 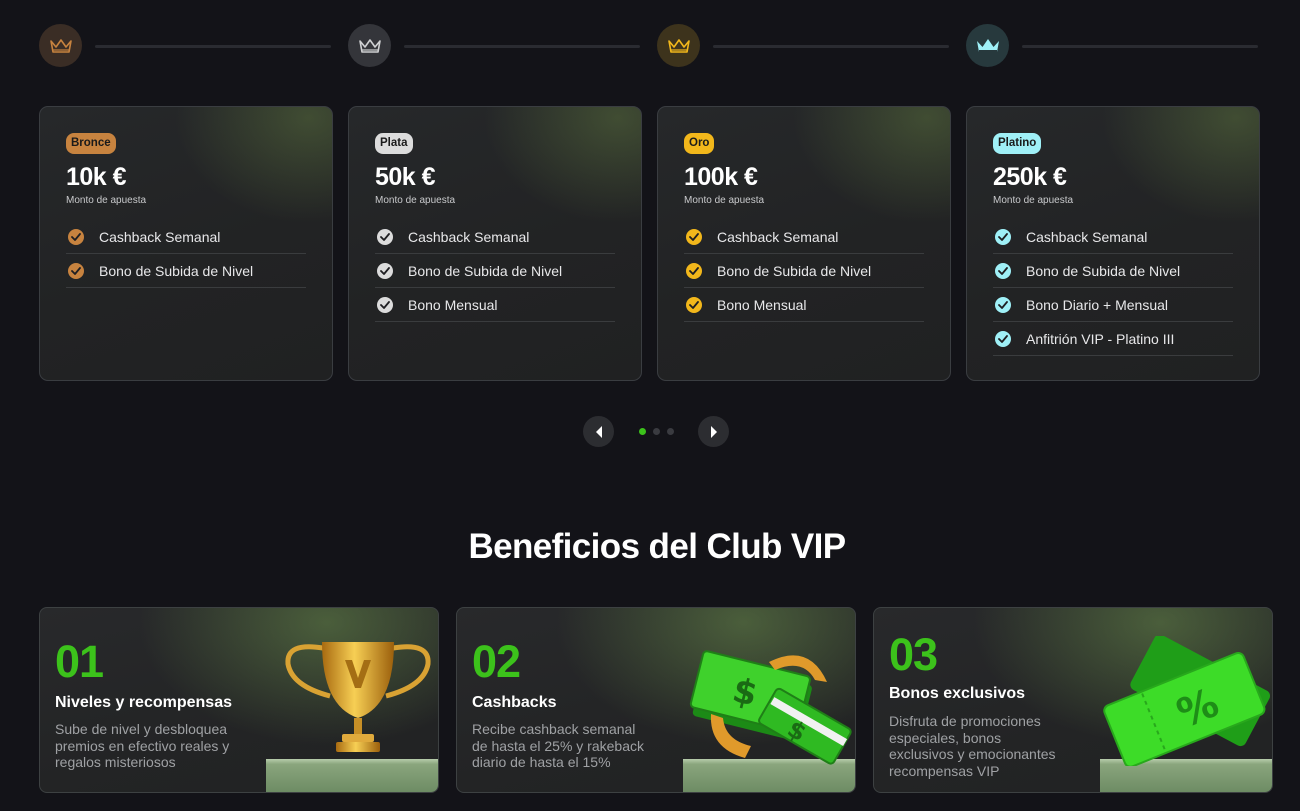 What do you see at coordinates (405, 177) in the screenshot?
I see `tier-amount: 50k €` at bounding box center [405, 177].